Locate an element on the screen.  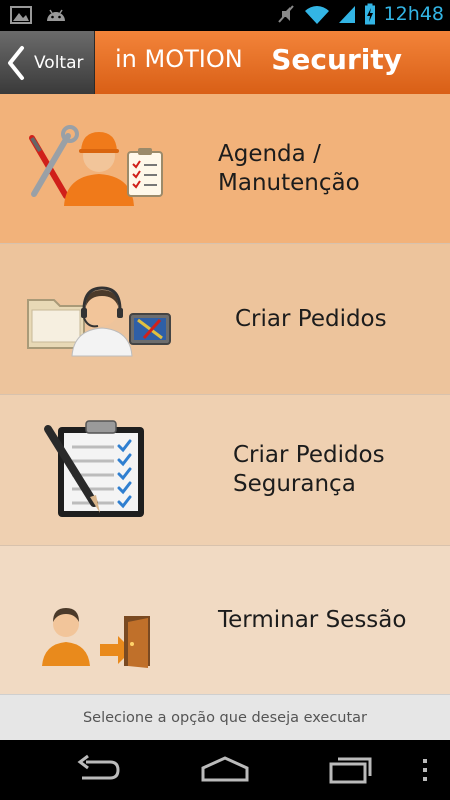
menu-item-label: Agenda / Manutenção is located at coordinates (289, 168).